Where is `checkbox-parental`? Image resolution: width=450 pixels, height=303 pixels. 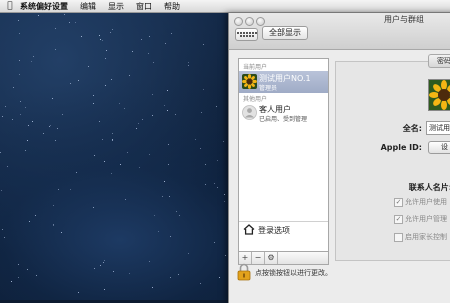 checkbox-parental is located at coordinates (398, 237).